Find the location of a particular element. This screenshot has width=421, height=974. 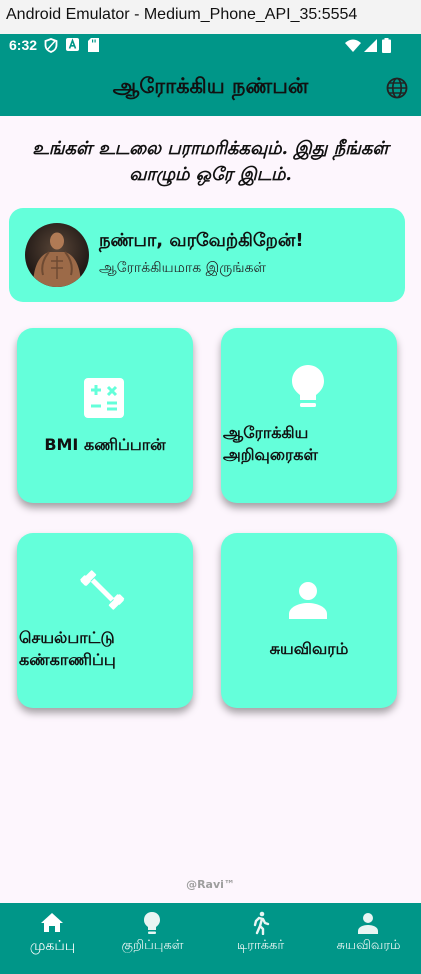

app-bar: ஆரோக்கிய நண்பன் is located at coordinates (210, 87).